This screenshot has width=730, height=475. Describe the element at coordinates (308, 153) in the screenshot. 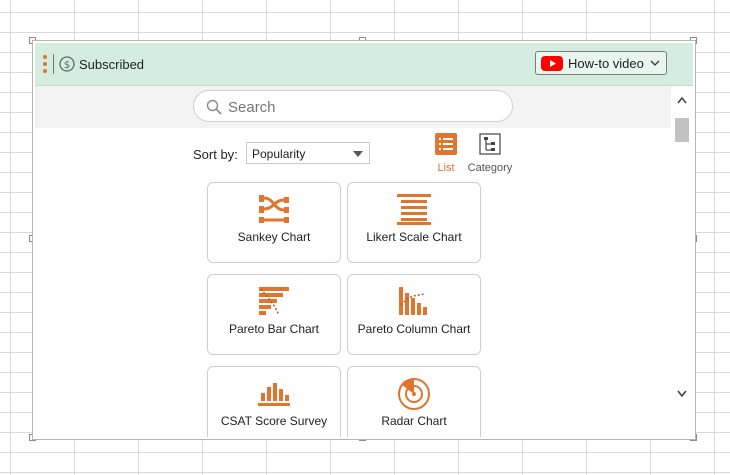

I see `sort-dropdown: Popularity` at that location.